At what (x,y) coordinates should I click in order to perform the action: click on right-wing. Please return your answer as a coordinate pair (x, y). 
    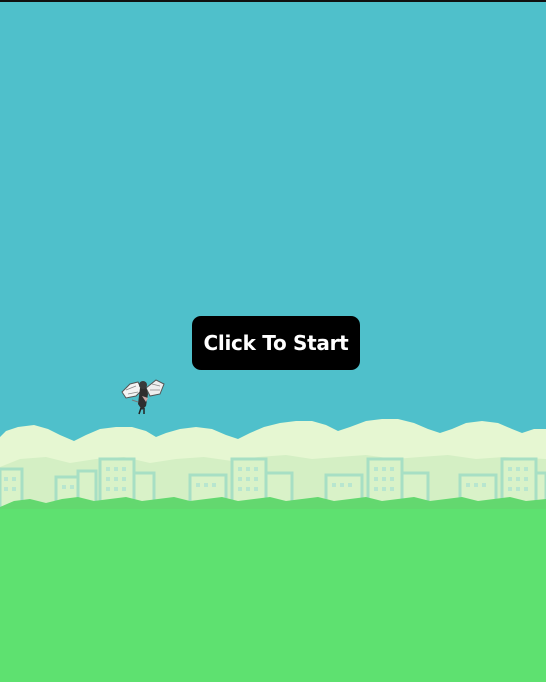
    Looking at the image, I should click on (155, 388).